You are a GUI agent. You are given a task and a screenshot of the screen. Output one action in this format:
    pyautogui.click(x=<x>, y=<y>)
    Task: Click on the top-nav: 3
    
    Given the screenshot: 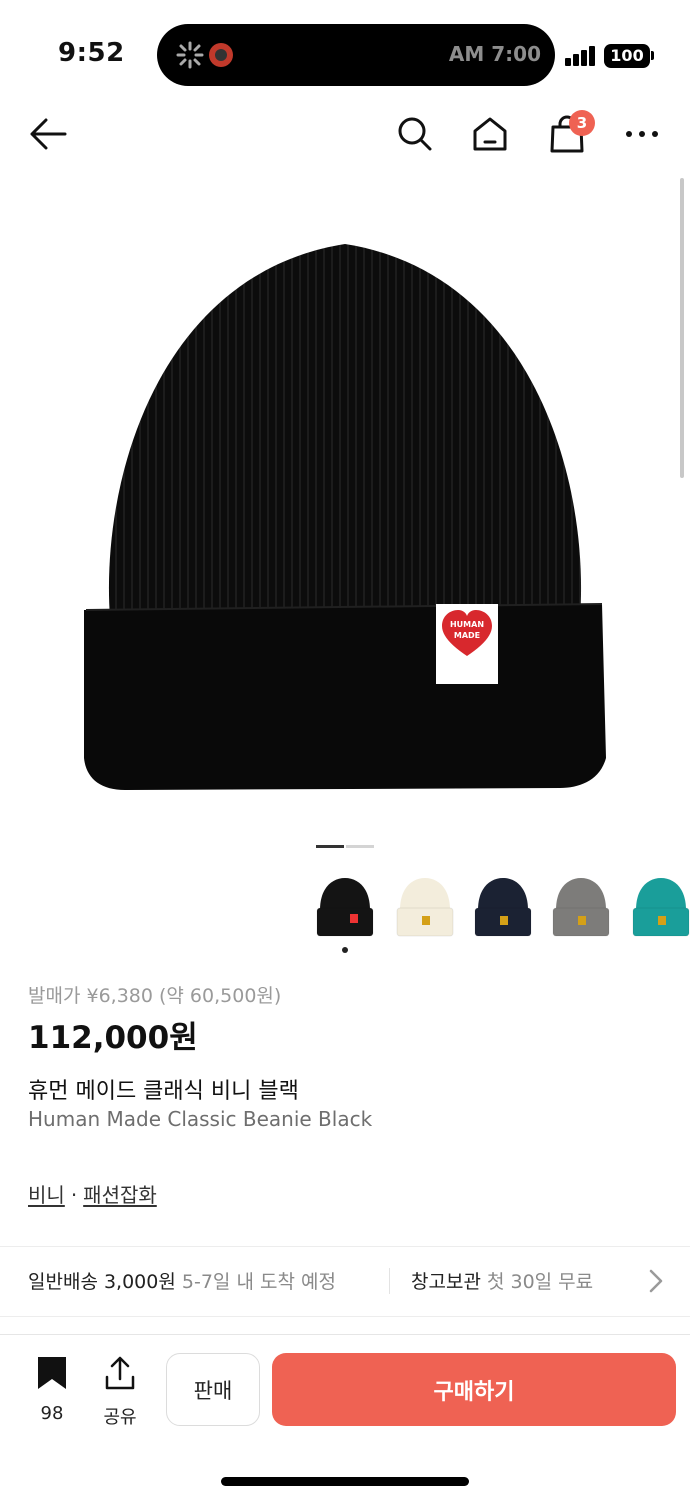 What is the action you would take?
    pyautogui.click(x=345, y=135)
    